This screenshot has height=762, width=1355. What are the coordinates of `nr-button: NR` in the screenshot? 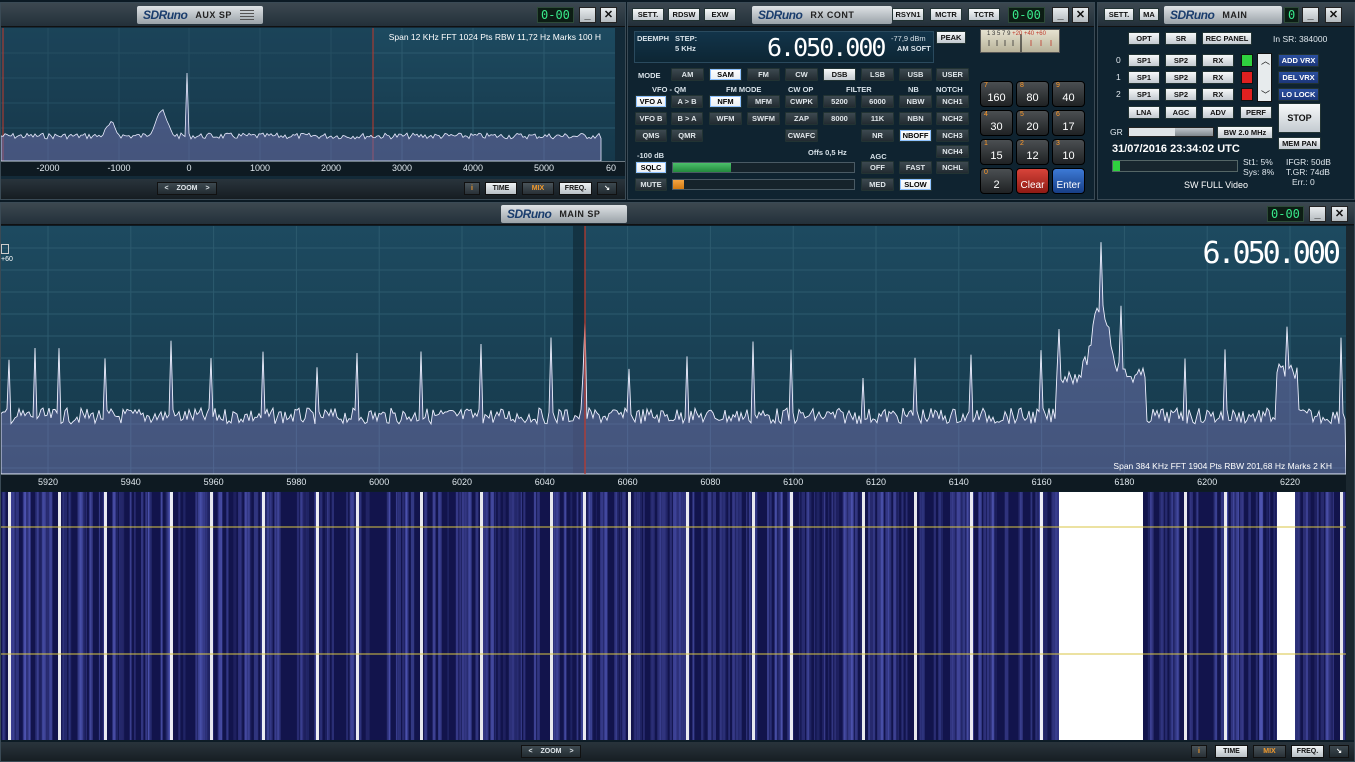 It's located at (877, 135).